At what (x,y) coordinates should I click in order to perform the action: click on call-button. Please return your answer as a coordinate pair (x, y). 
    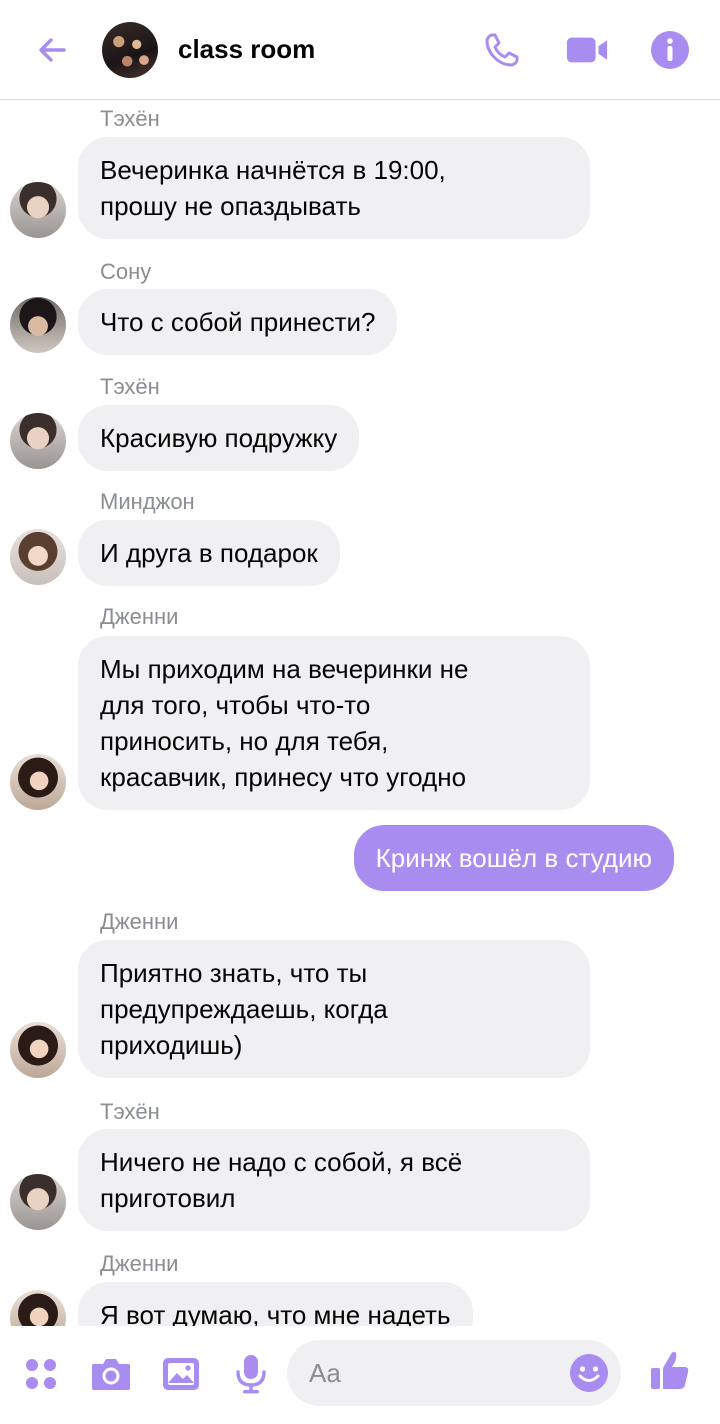
    Looking at the image, I should click on (502, 50).